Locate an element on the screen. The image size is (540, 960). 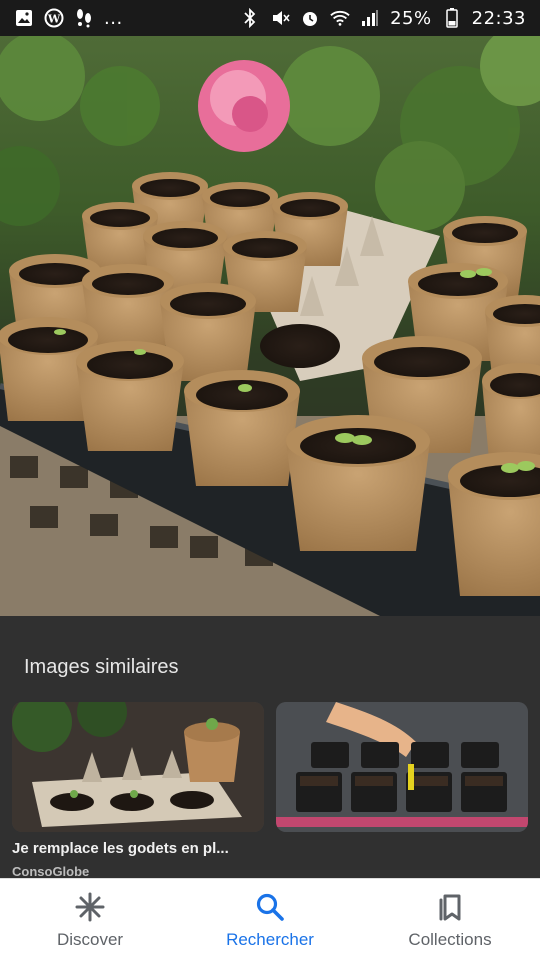
svg-text: W is located at coordinates (54, 19).